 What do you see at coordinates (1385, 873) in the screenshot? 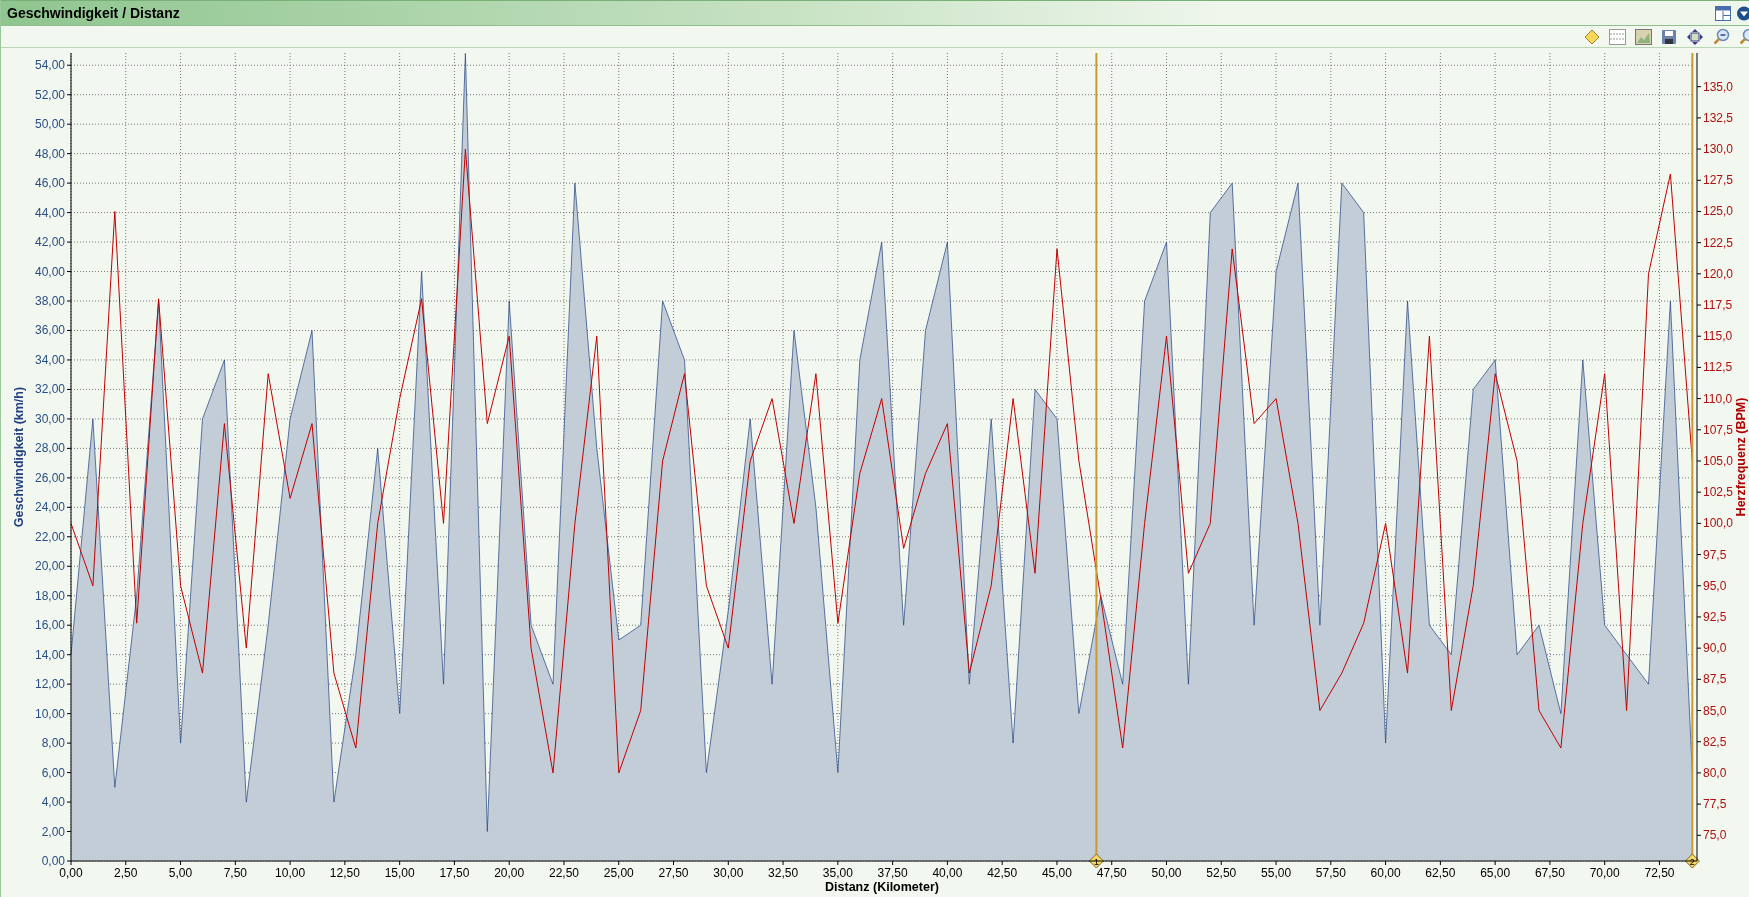
I see `axis-tick-label: 60,00` at bounding box center [1385, 873].